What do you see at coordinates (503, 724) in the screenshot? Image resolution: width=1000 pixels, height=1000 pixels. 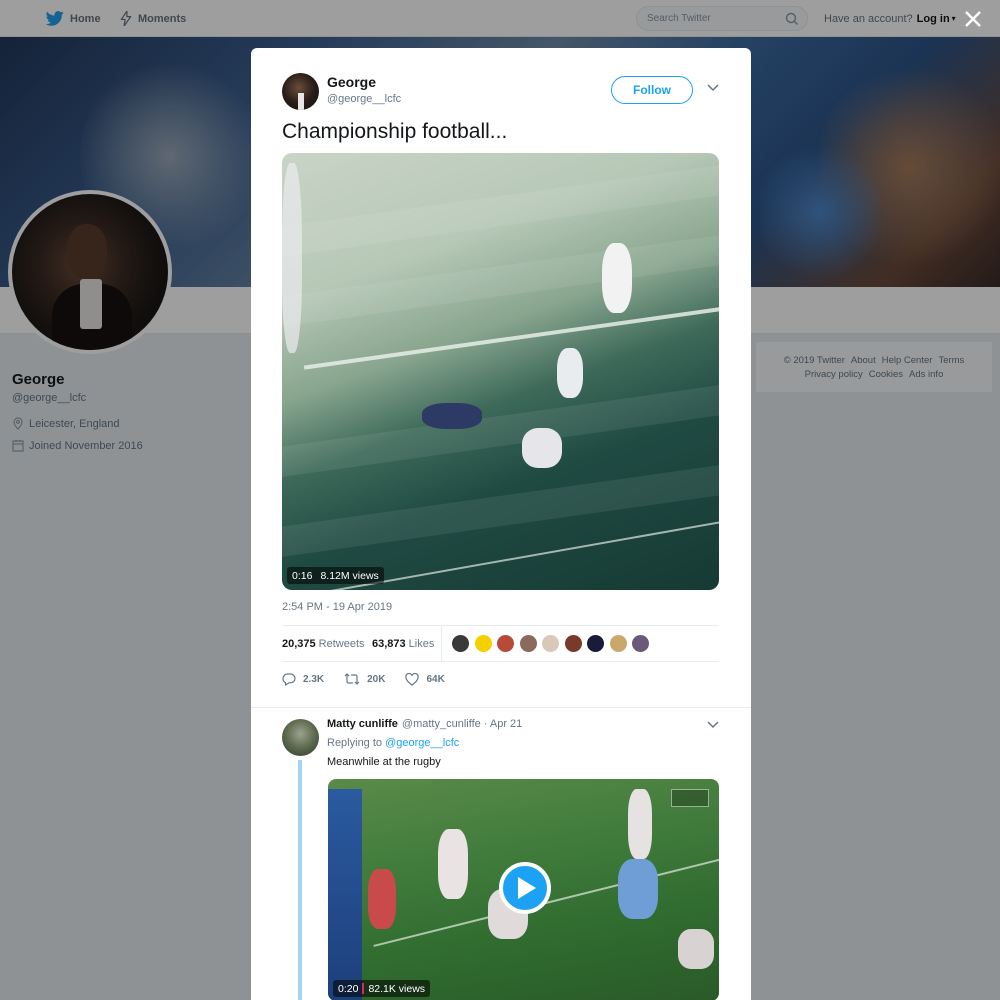 I see `reply-date: · Apr 21` at bounding box center [503, 724].